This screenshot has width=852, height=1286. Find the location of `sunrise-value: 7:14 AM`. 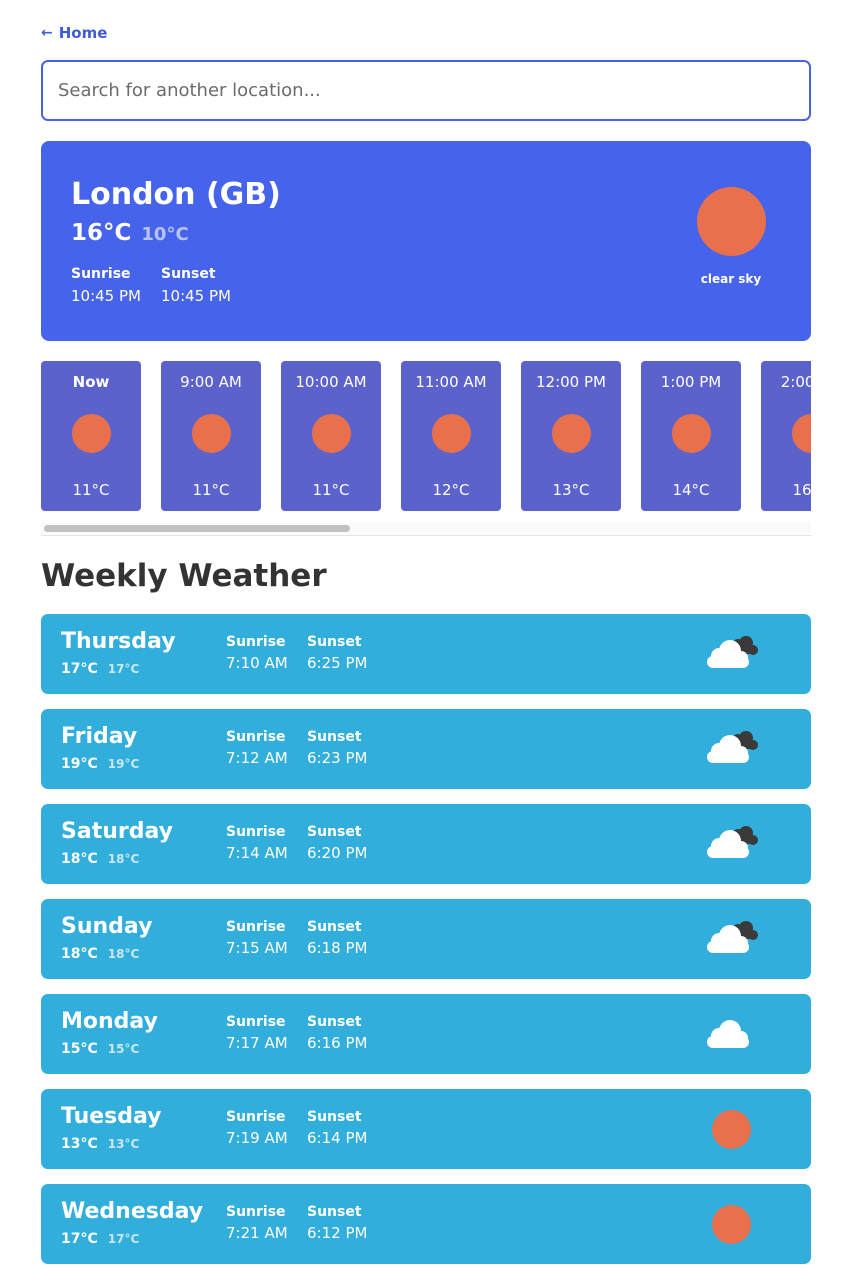

sunrise-value: 7:14 AM is located at coordinates (257, 853).